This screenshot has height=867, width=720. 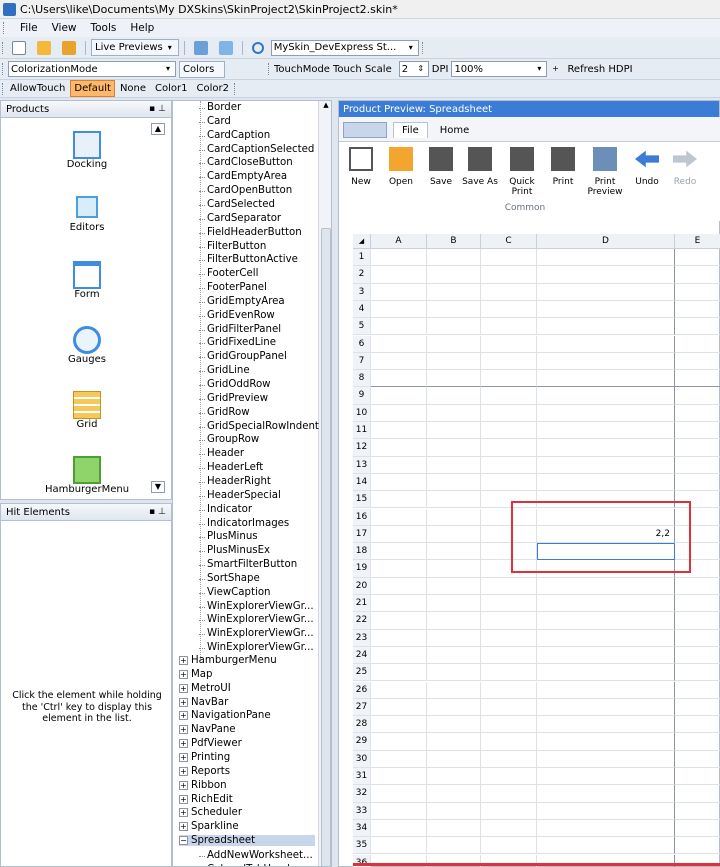 I want to click on row-header: 20, so click(x=362, y=586).